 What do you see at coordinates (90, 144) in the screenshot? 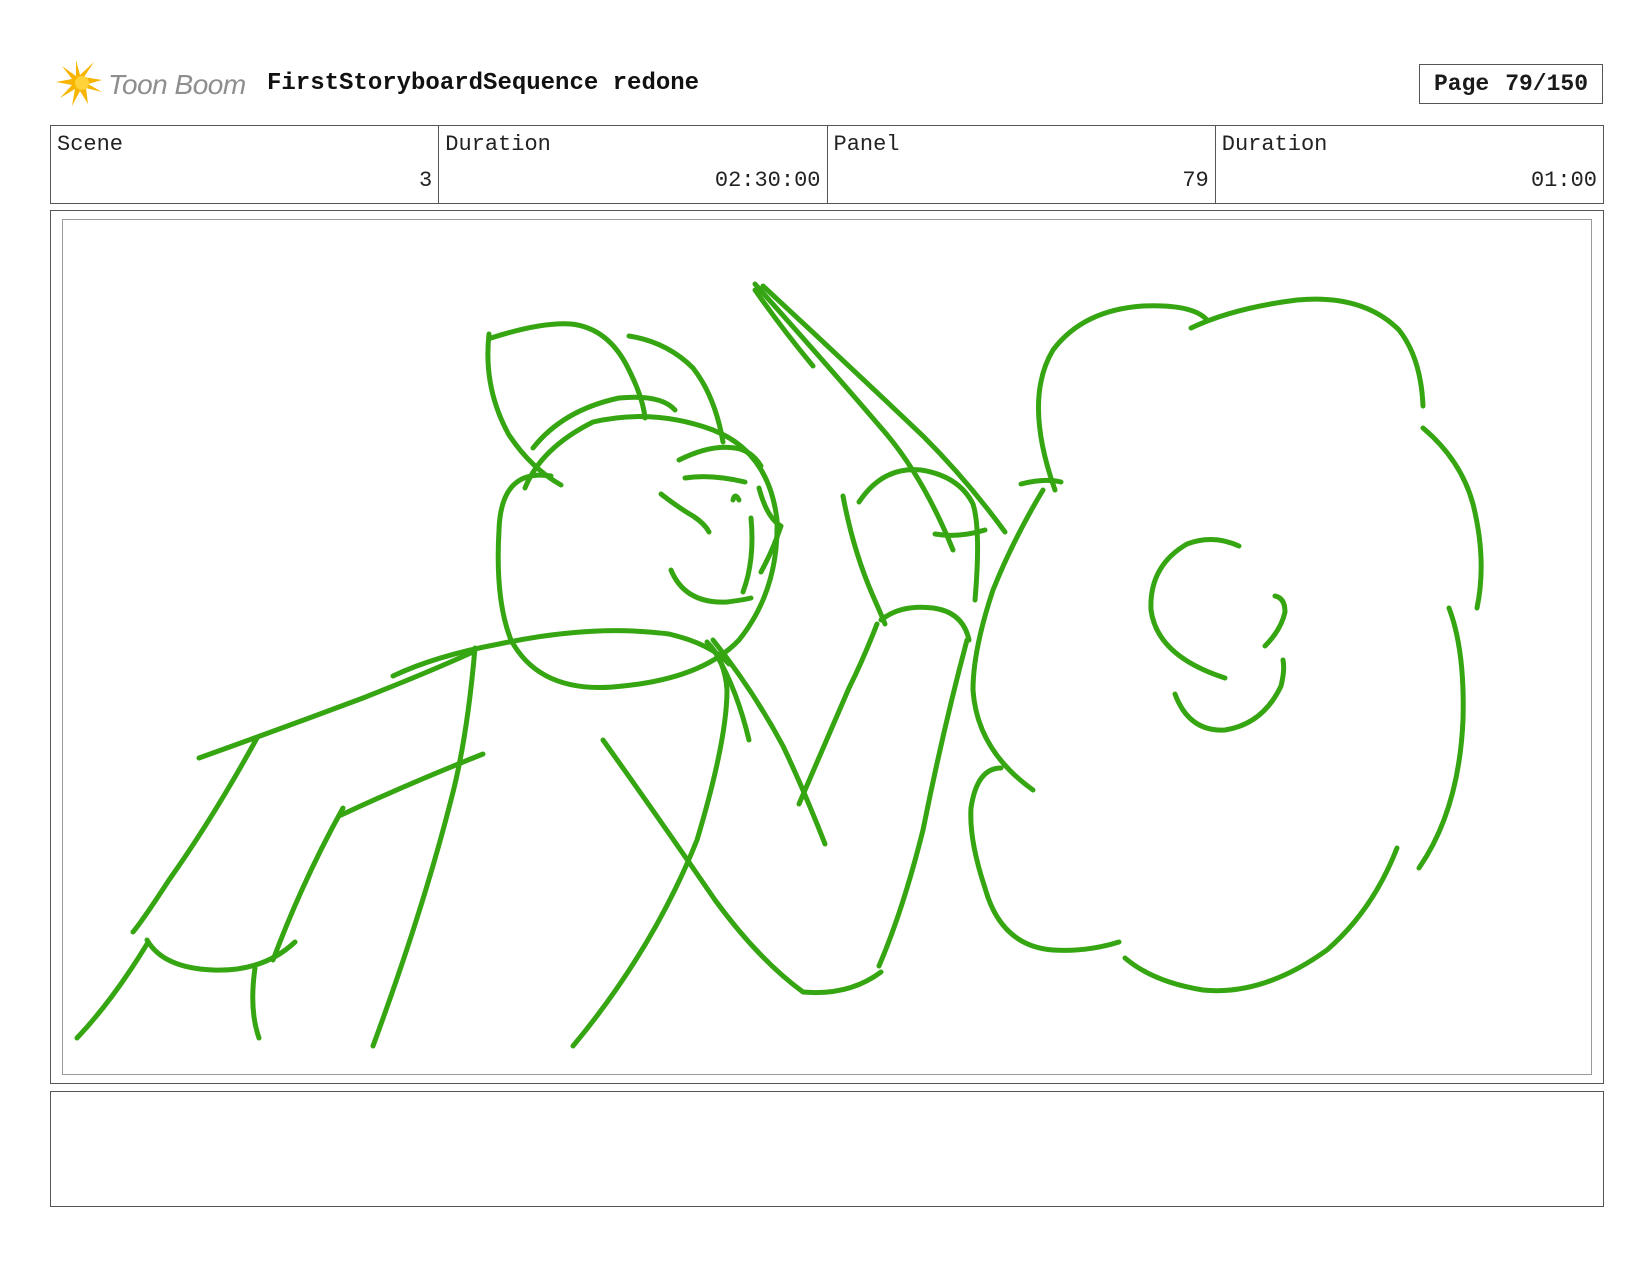
I see `scene-label: Scene` at bounding box center [90, 144].